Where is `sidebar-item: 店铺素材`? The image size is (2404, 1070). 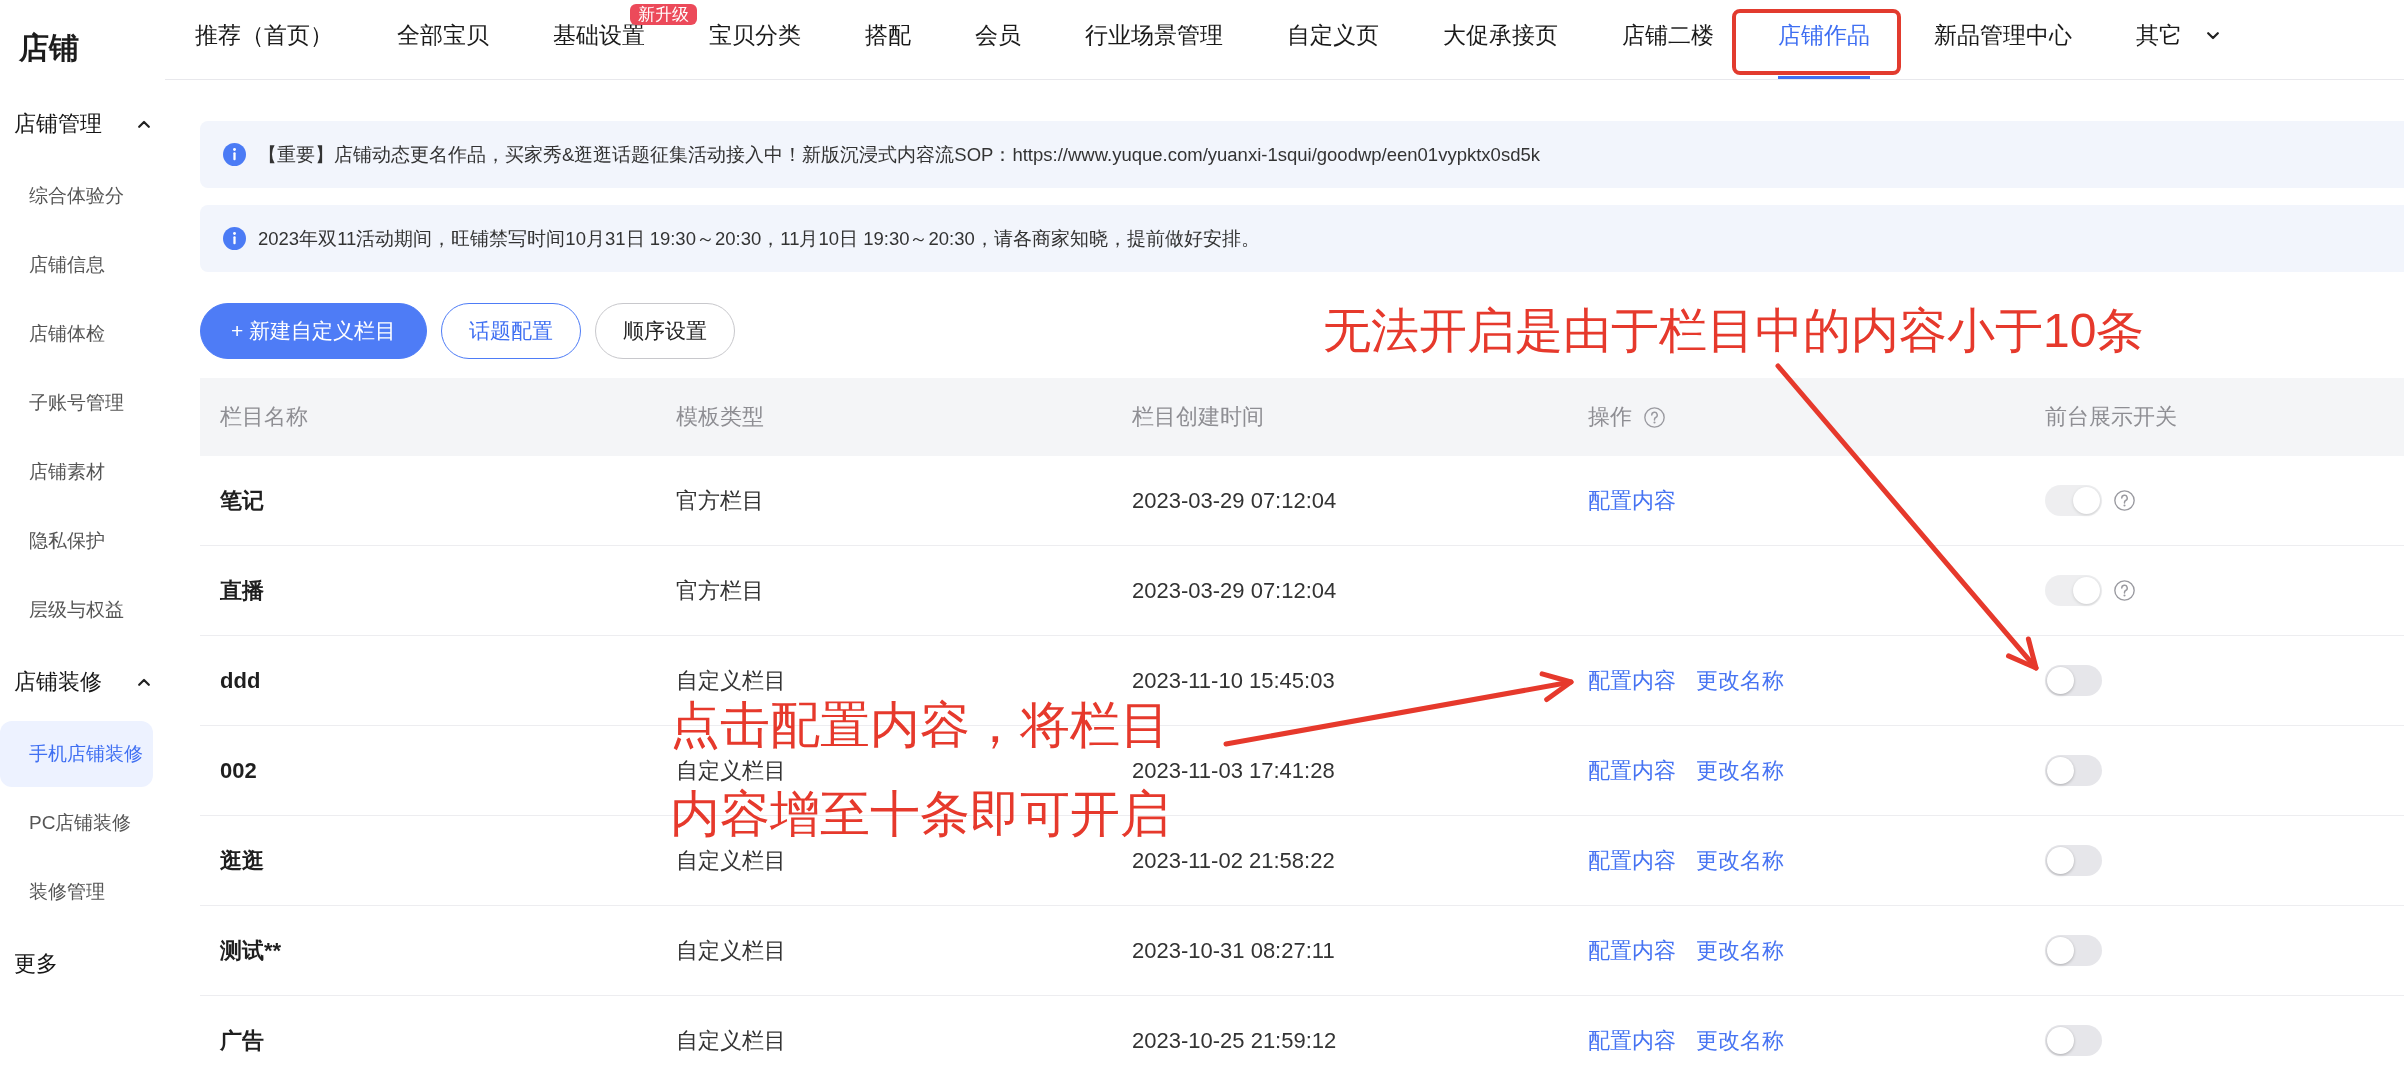
sidebar-item: 店铺素材 is located at coordinates (76, 472).